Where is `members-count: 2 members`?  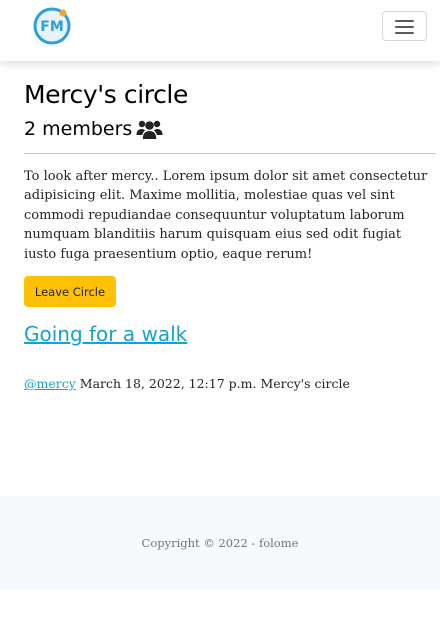
members-count: 2 members is located at coordinates (93, 129).